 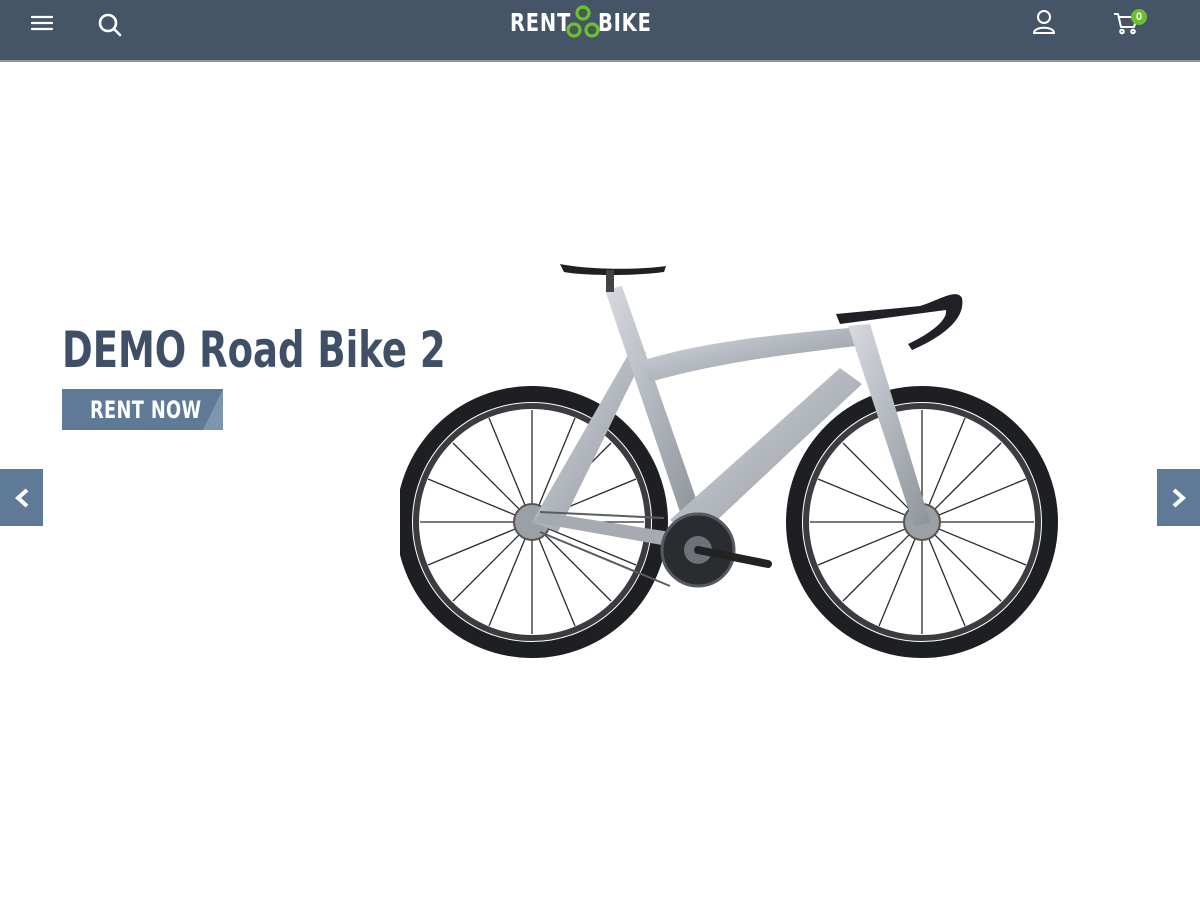 What do you see at coordinates (254, 350) in the screenshot?
I see `slide-title: DEMO Road Bike 2` at bounding box center [254, 350].